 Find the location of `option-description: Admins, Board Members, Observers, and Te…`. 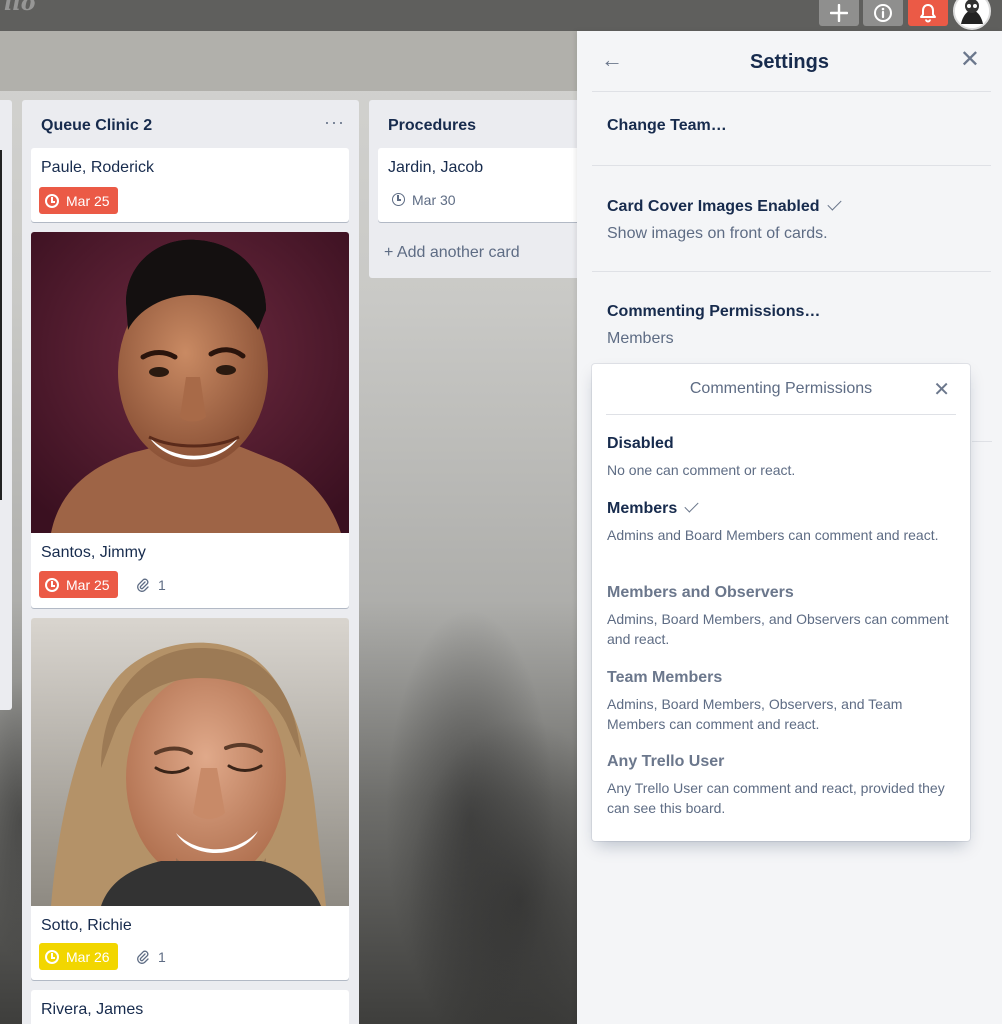

option-description: Admins, Board Members, Observers, and Te… is located at coordinates (755, 714).